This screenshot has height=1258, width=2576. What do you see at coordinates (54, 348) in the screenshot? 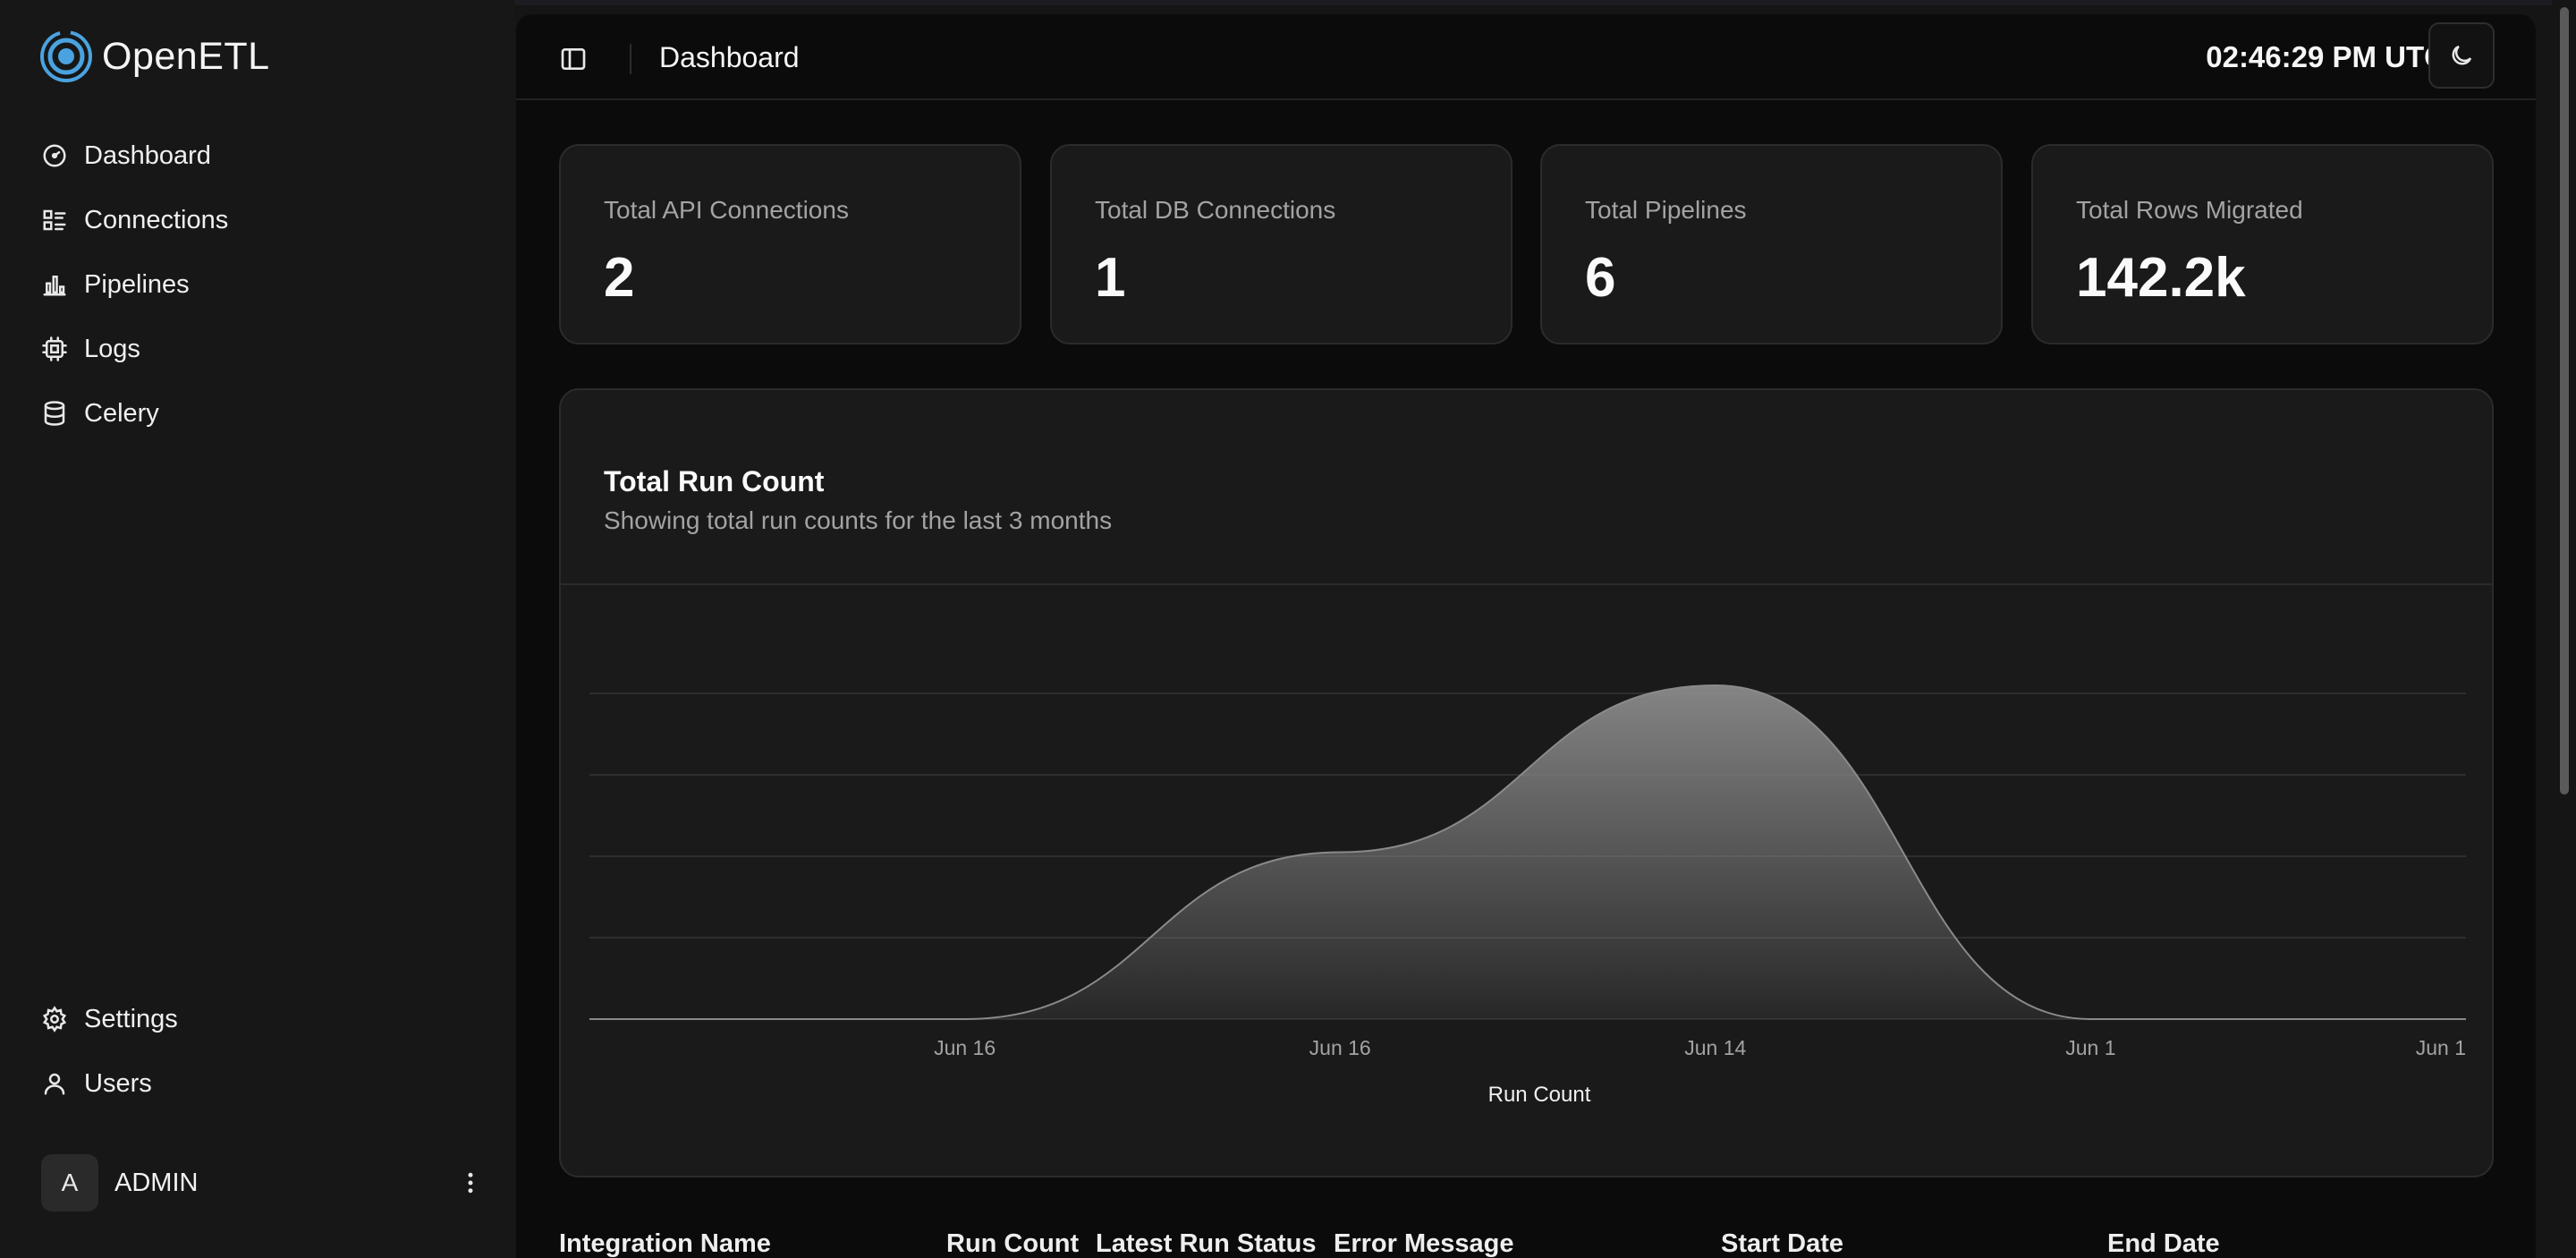
I see `chip-icon` at bounding box center [54, 348].